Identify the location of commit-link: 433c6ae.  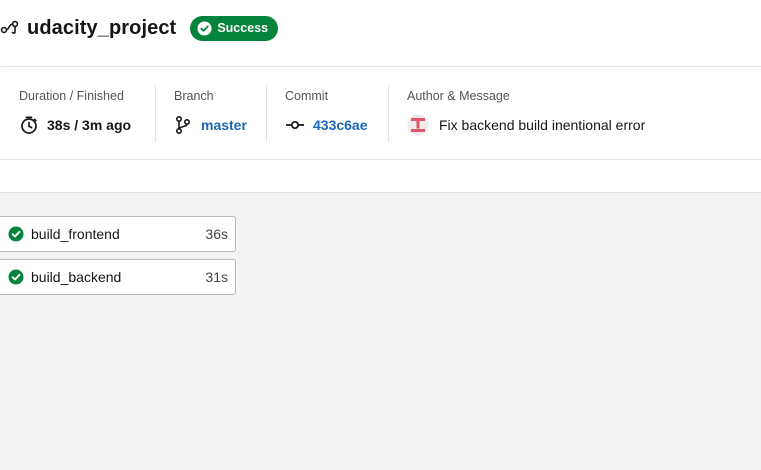
(340, 125).